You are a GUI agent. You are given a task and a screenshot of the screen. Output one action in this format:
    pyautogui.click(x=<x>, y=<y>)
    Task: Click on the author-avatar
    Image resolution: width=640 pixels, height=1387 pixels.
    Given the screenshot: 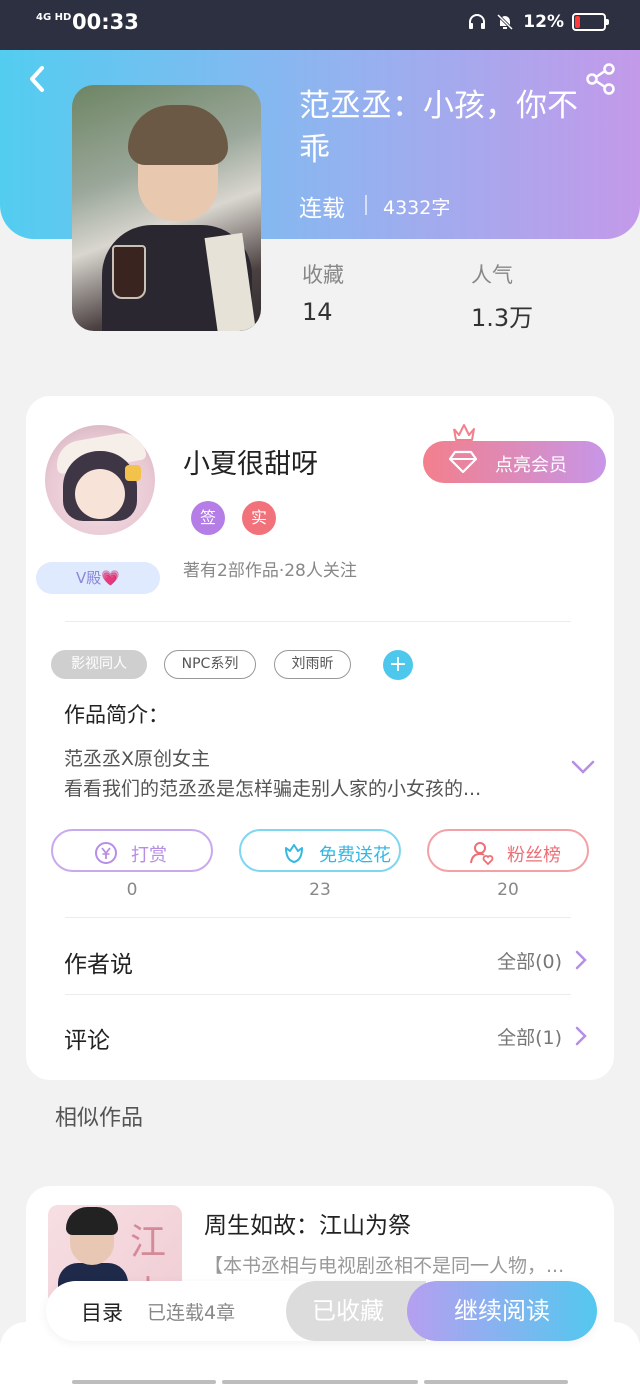 What is the action you would take?
    pyautogui.click(x=100, y=480)
    